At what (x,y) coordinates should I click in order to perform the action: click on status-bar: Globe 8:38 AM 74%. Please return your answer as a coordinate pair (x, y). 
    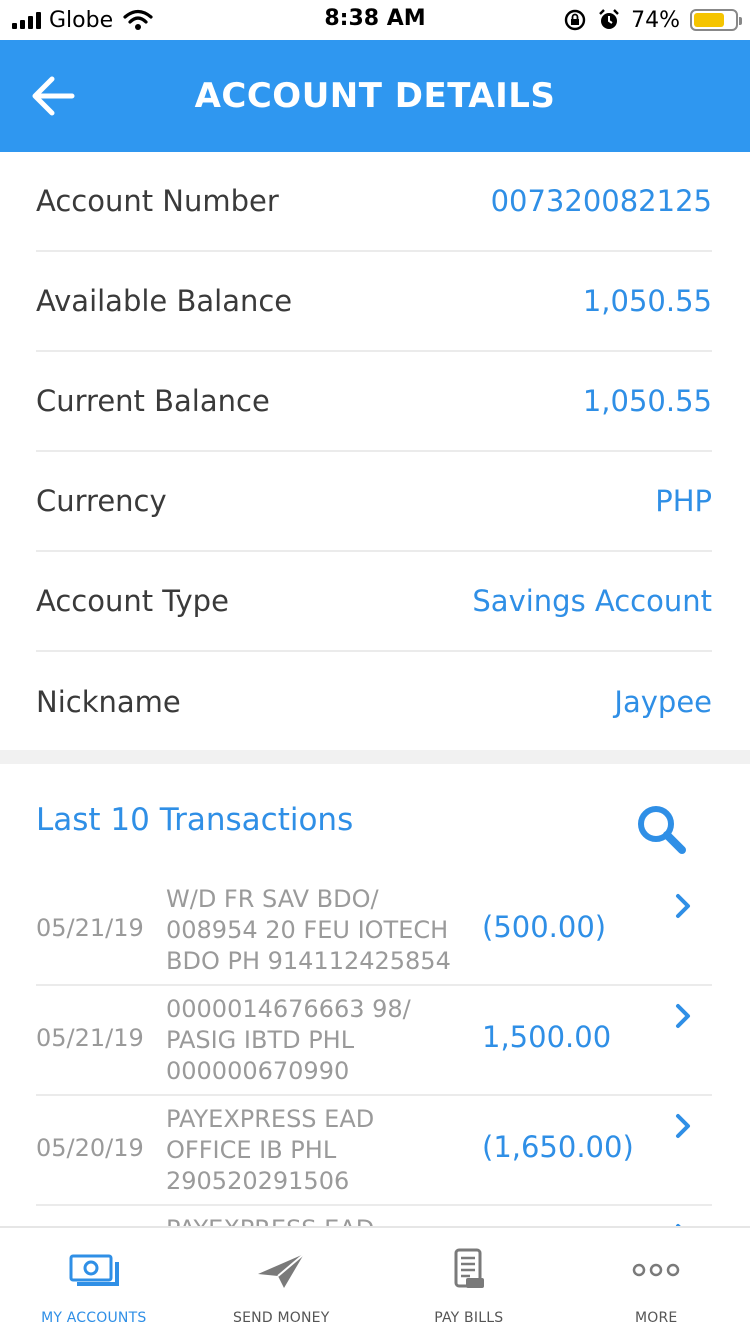
    Looking at the image, I should click on (375, 20).